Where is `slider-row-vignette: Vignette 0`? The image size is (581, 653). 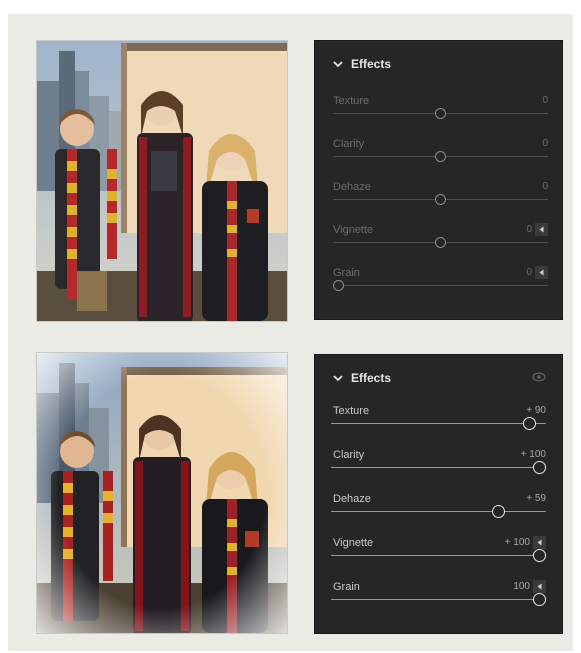
slider-row-vignette: Vignette 0 is located at coordinates (438, 245).